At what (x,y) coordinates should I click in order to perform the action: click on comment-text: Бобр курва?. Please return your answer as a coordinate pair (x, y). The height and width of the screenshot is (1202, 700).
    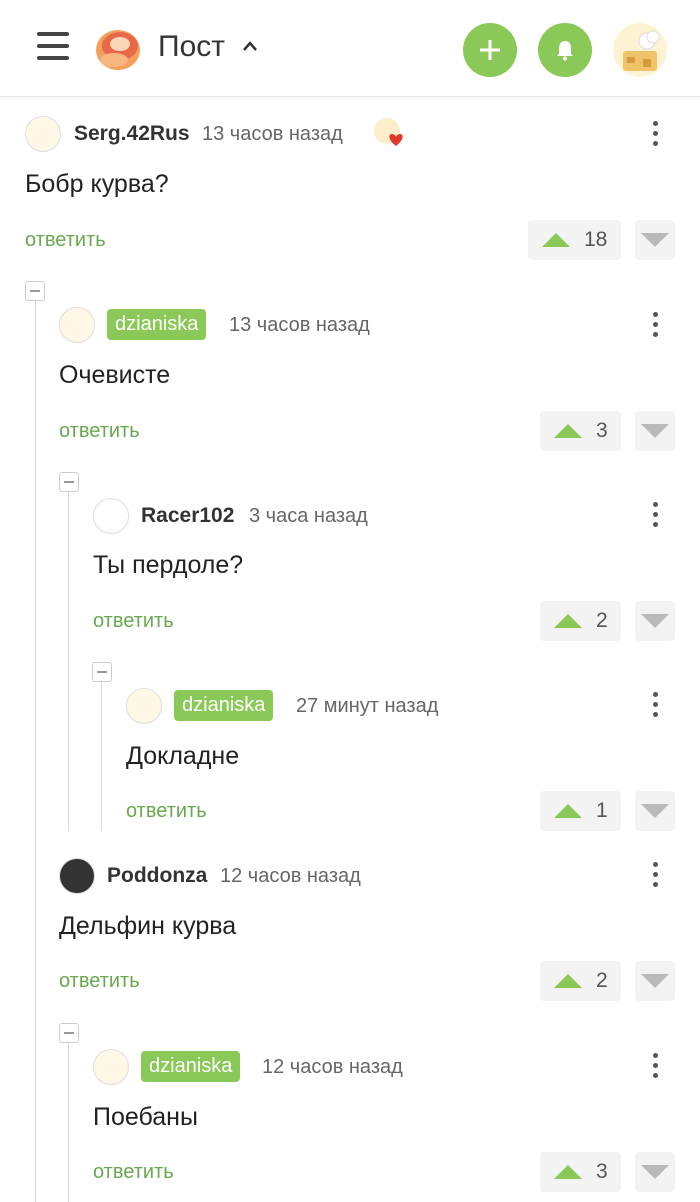
    Looking at the image, I should click on (97, 184).